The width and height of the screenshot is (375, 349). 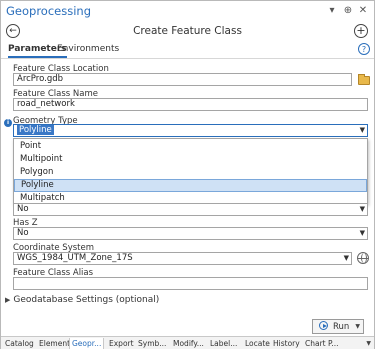 What do you see at coordinates (286, 343) in the screenshot?
I see `bottom-tab: History` at bounding box center [286, 343].